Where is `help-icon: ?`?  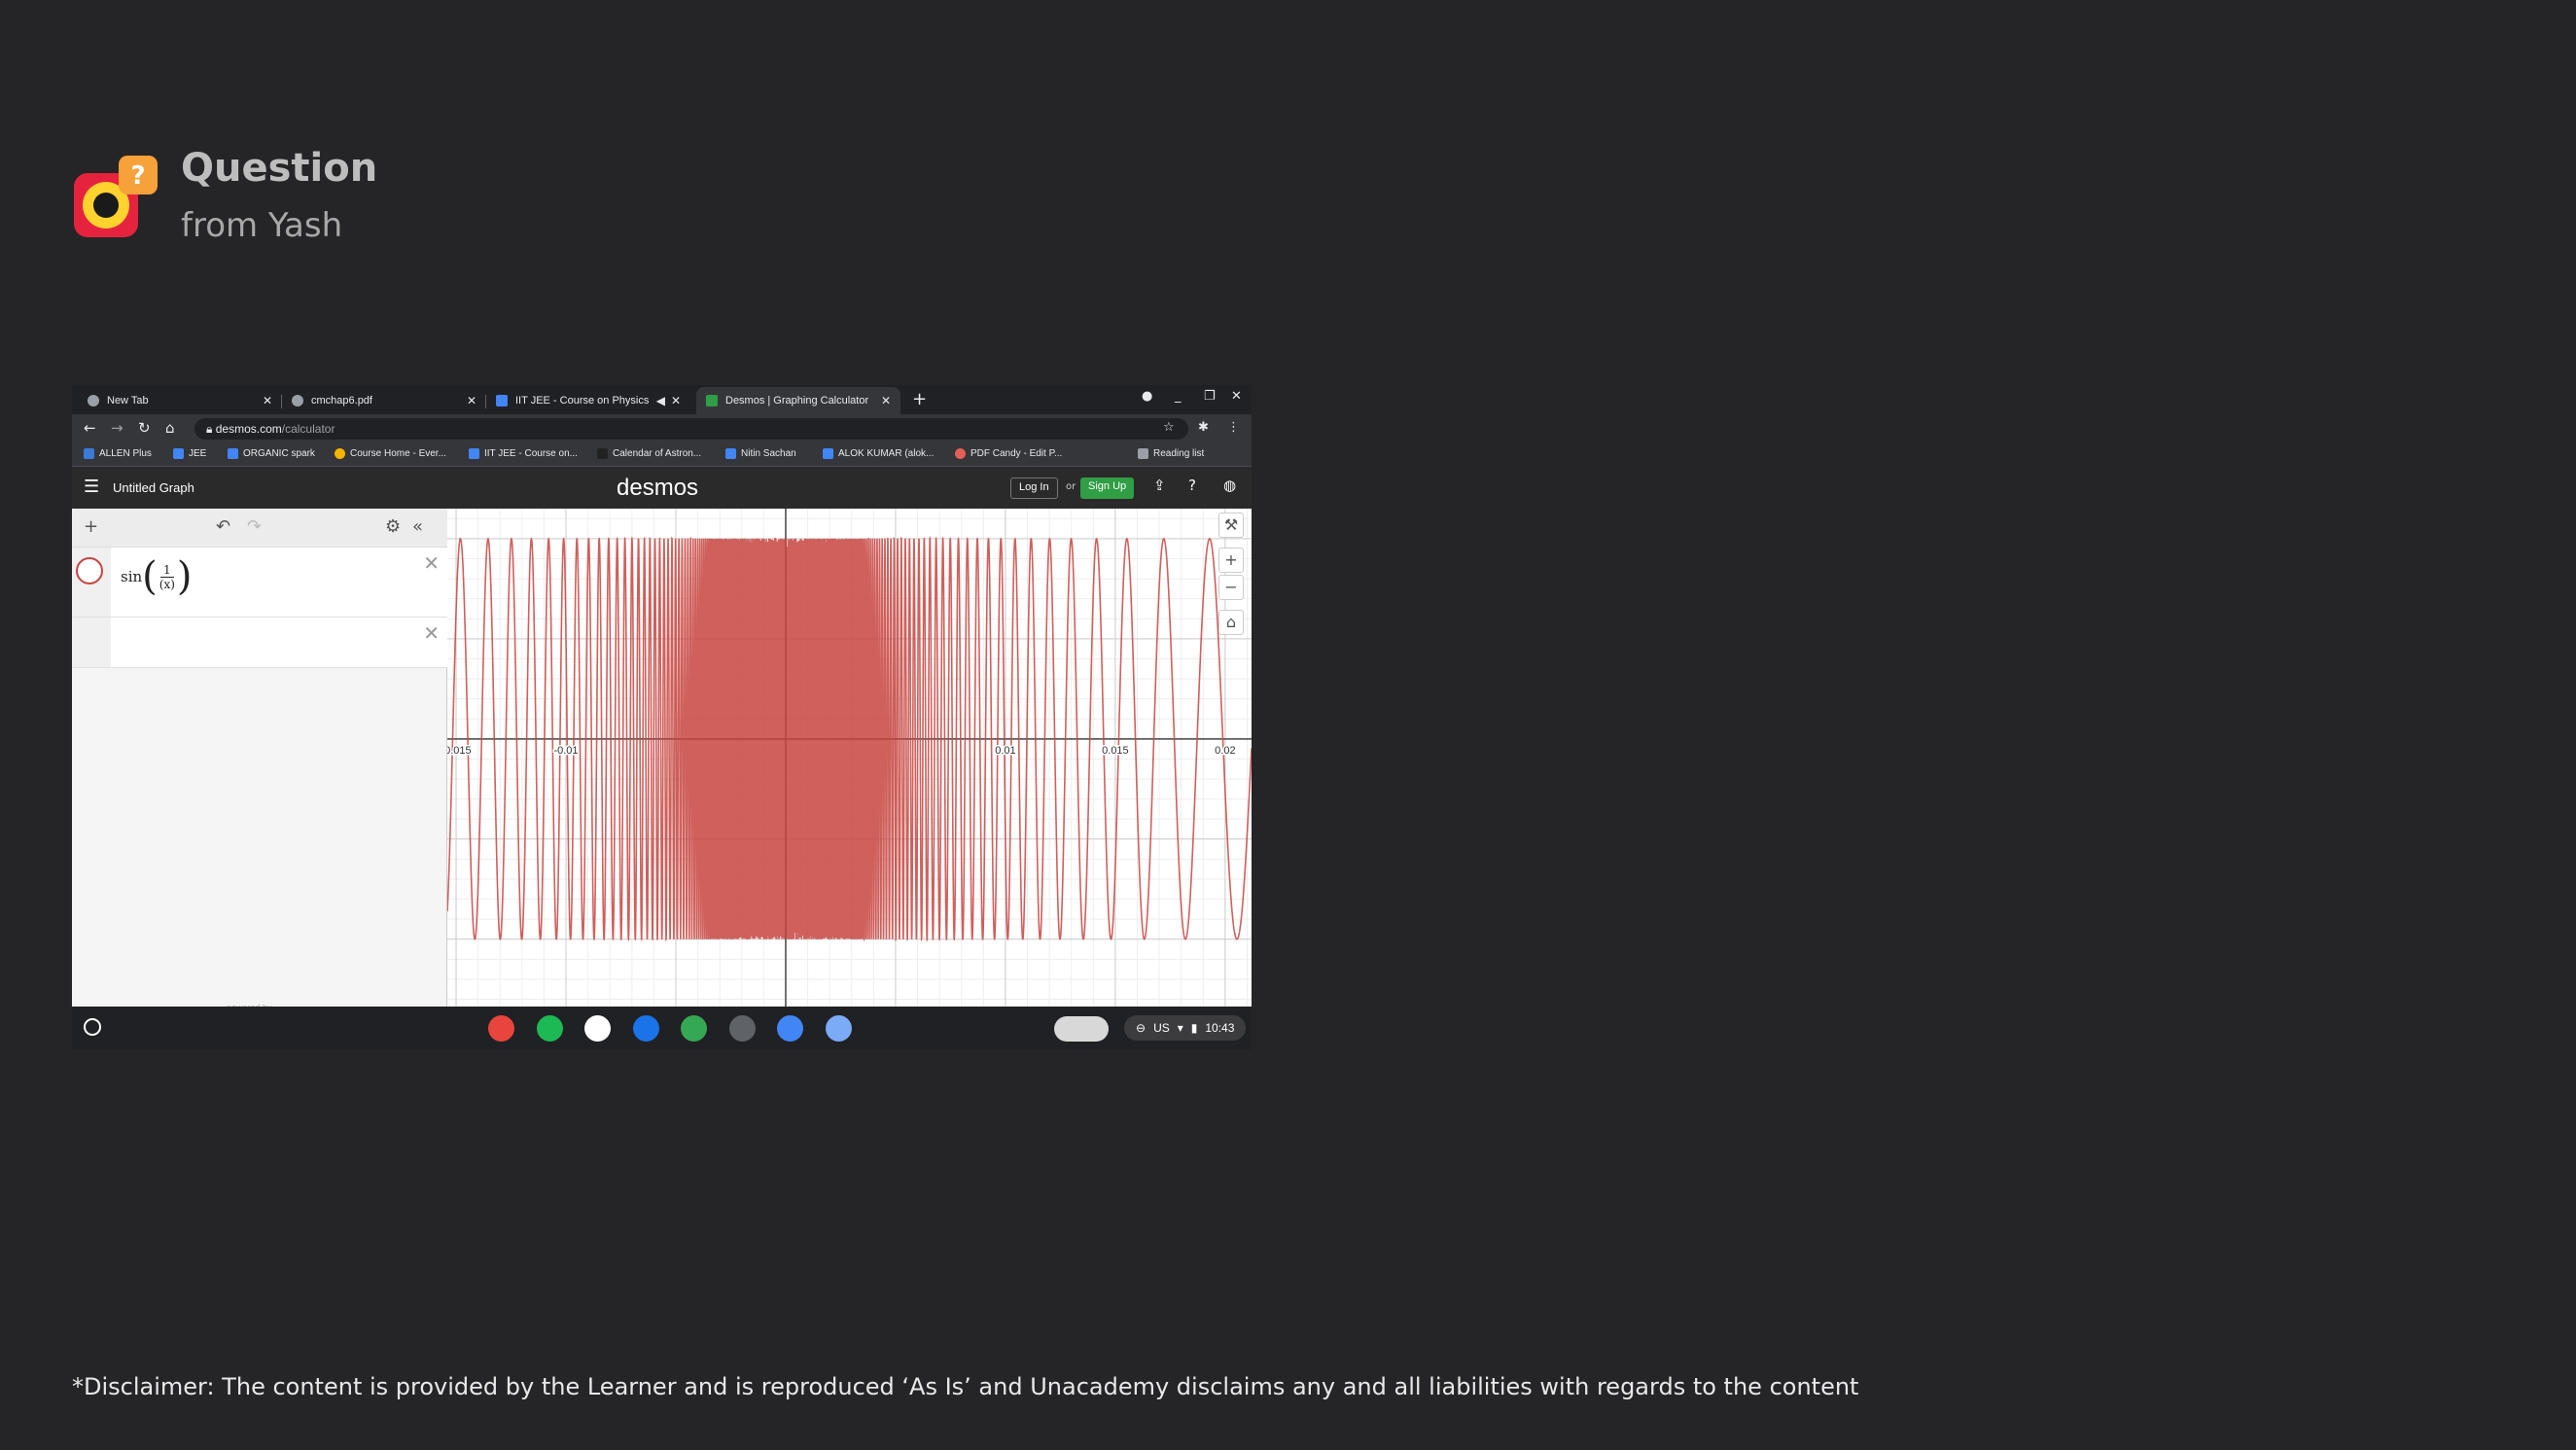 help-icon: ? is located at coordinates (1192, 486).